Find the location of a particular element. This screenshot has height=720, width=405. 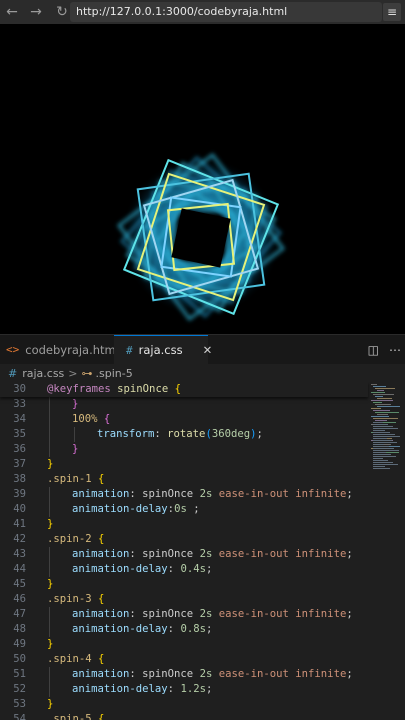

code-text: .spin-5 { is located at coordinates (75, 716).